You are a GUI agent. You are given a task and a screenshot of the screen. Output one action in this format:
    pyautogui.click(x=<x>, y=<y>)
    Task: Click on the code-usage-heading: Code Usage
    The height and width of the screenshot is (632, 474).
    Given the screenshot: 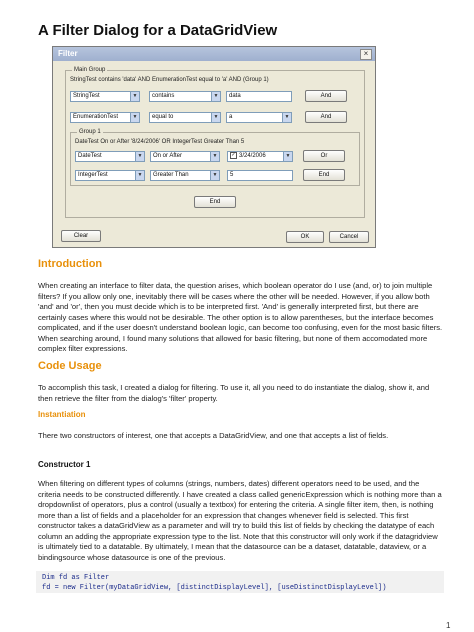 What is the action you would take?
    pyautogui.click(x=70, y=366)
    